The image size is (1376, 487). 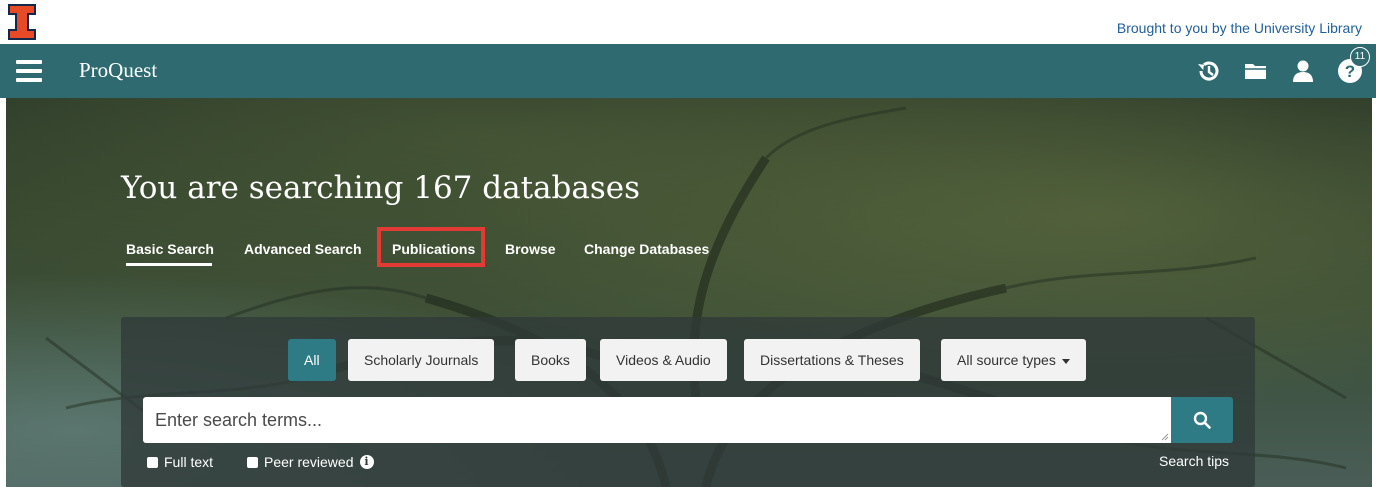 What do you see at coordinates (152, 462) in the screenshot?
I see `full-text-checkbox` at bounding box center [152, 462].